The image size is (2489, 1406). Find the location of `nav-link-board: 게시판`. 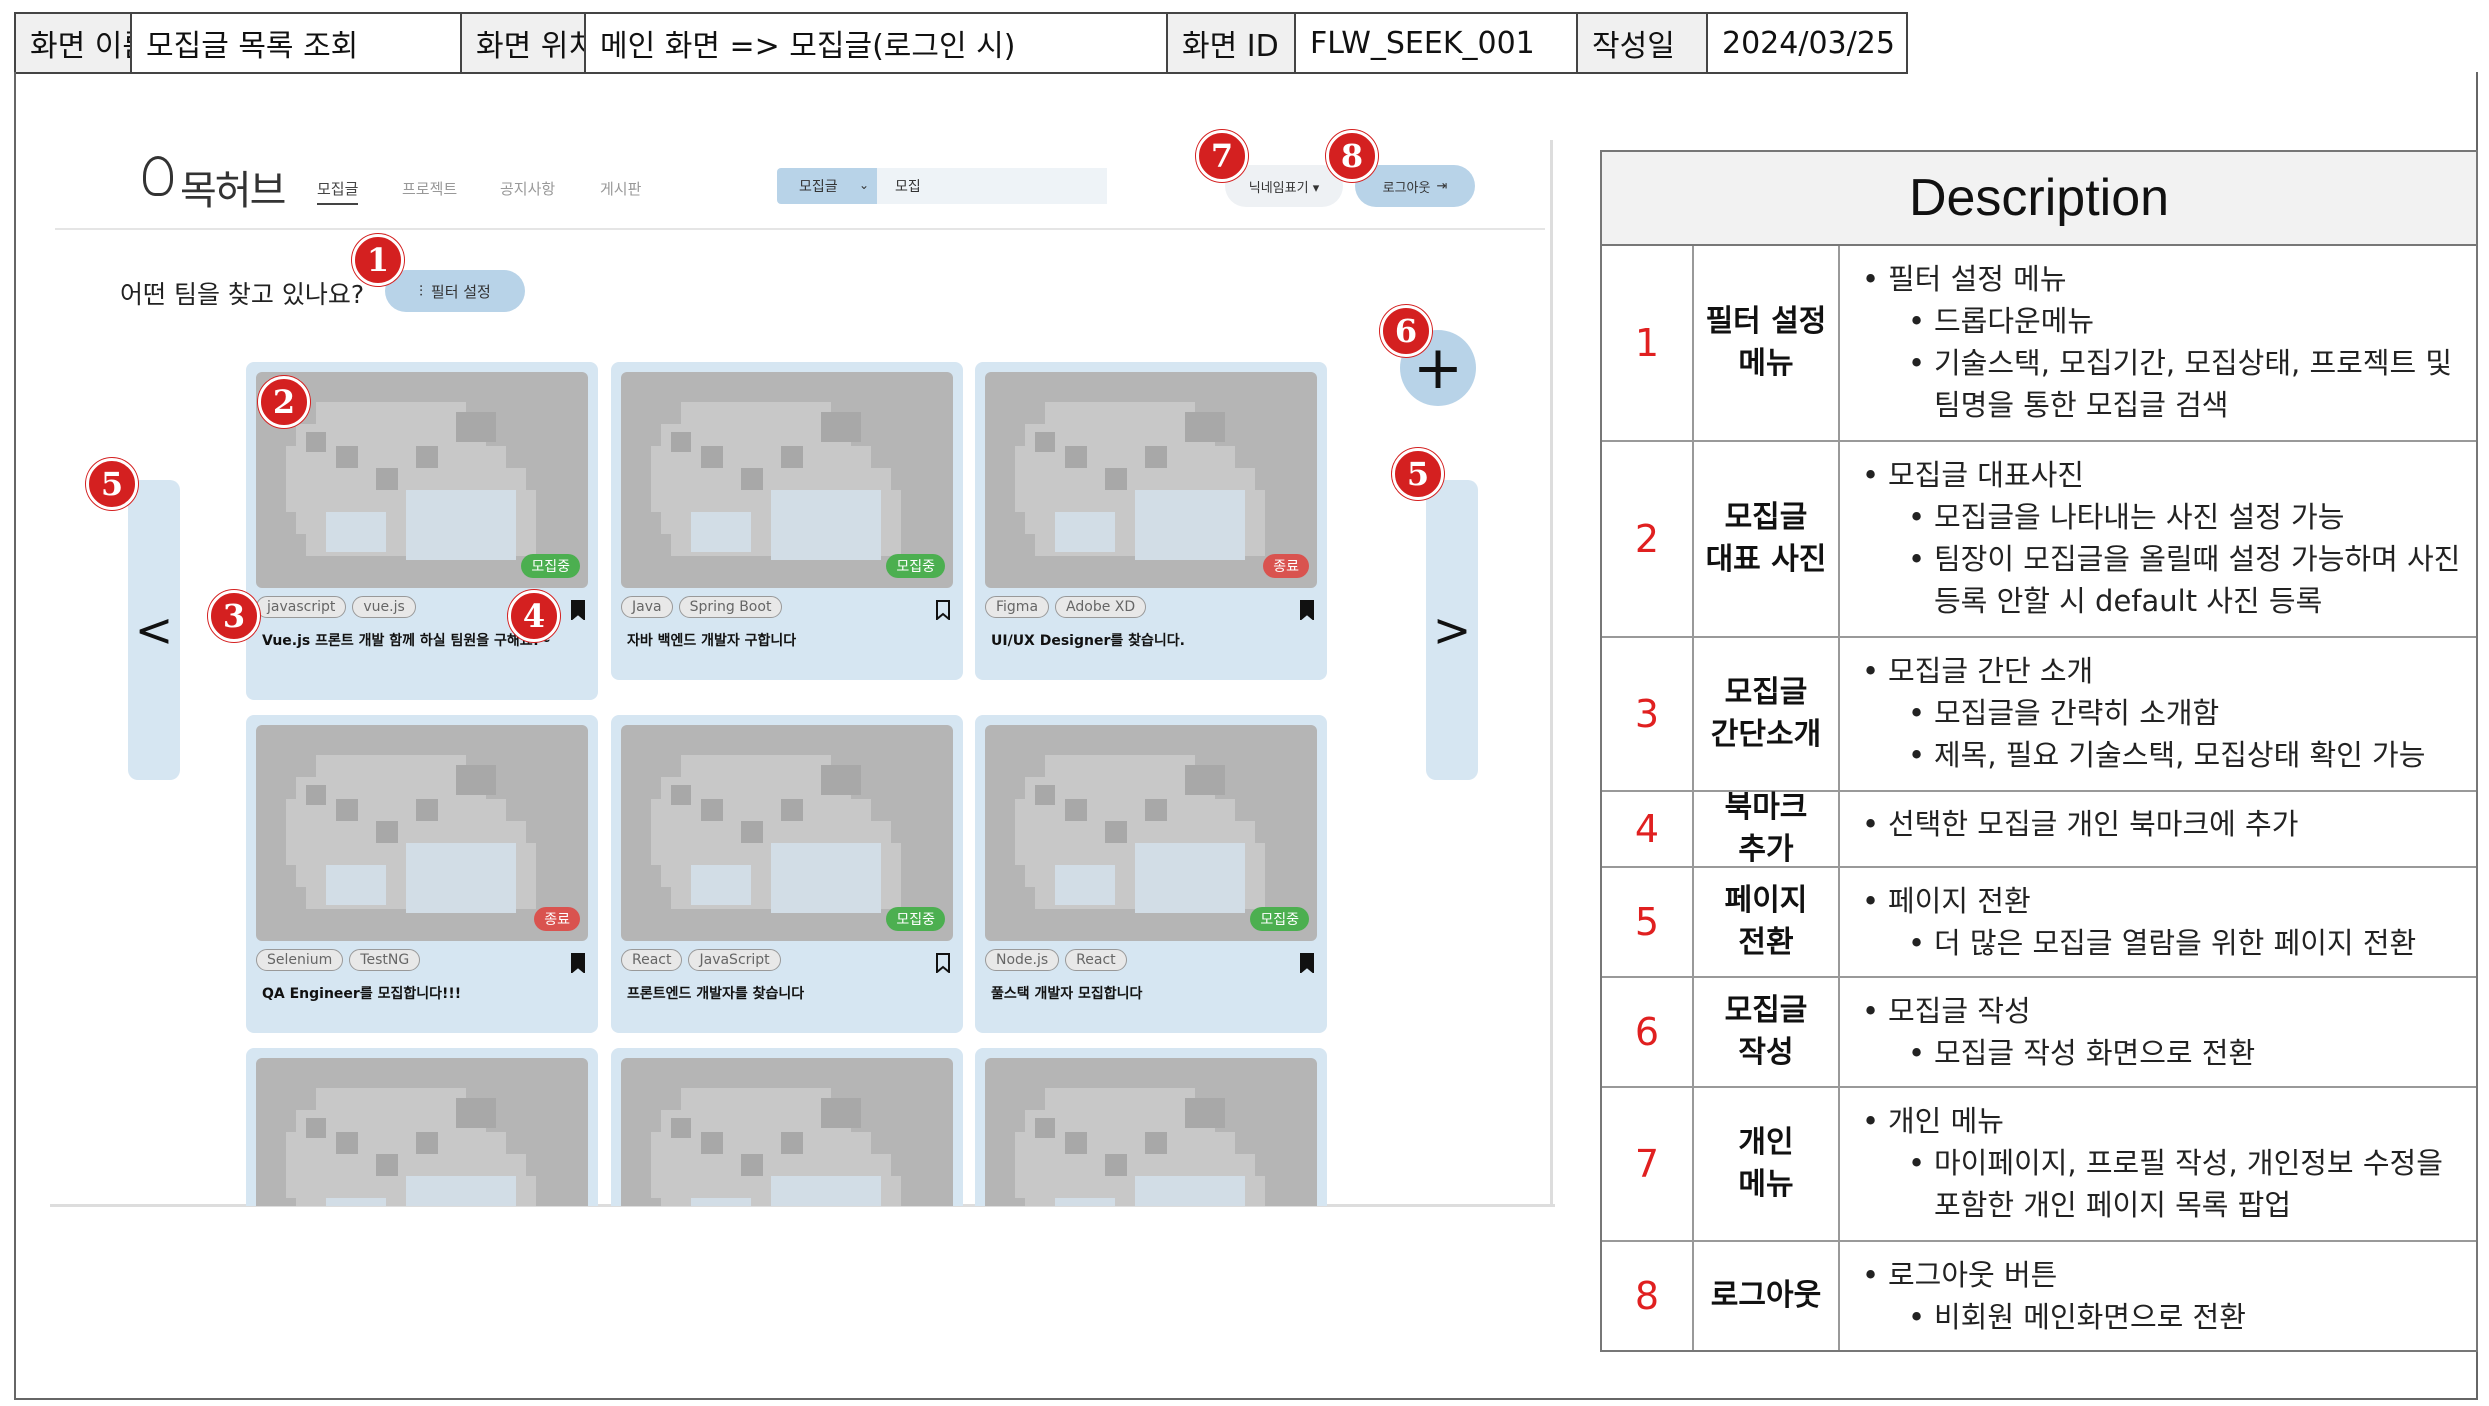

nav-link-board: 게시판 is located at coordinates (620, 188).